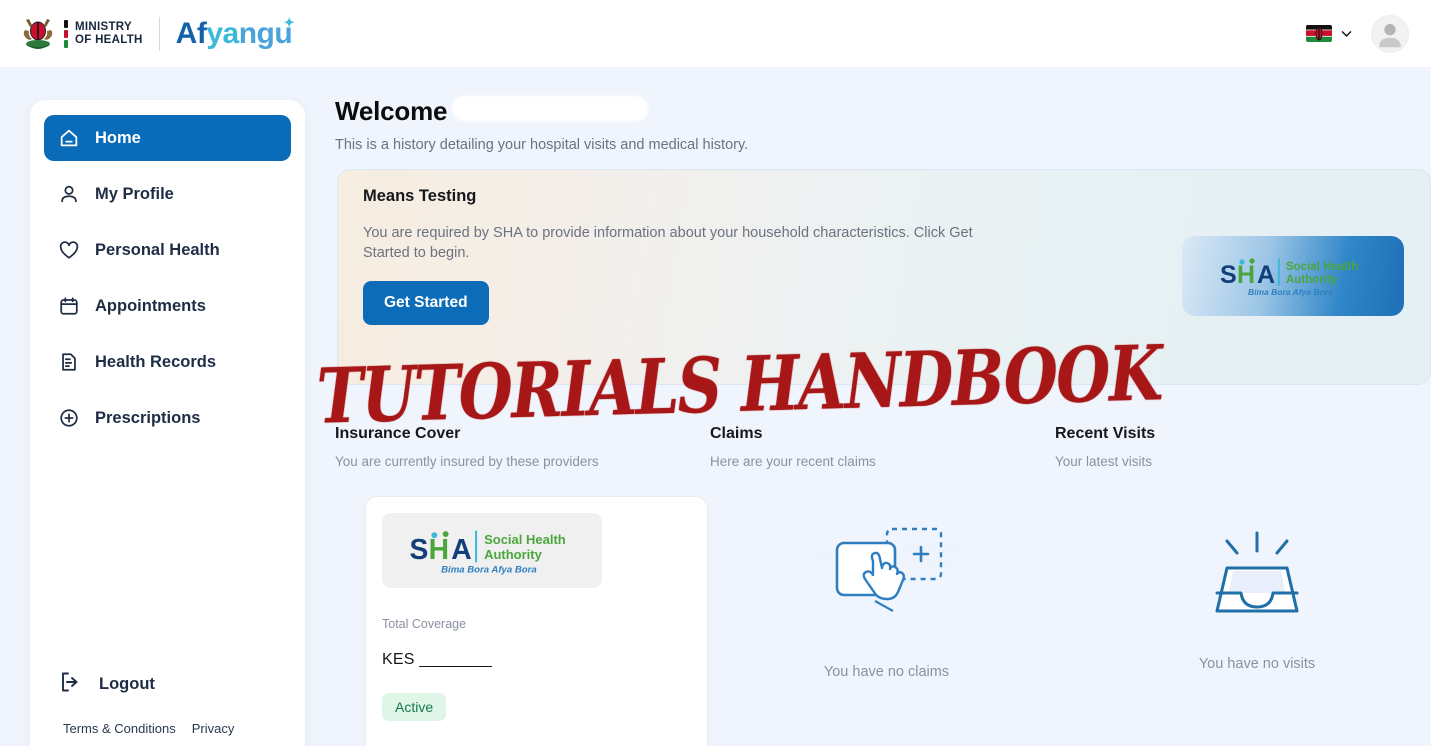 This screenshot has width=1431, height=746. Describe the element at coordinates (426, 303) in the screenshot. I see `get-started-button: Get Started` at that location.